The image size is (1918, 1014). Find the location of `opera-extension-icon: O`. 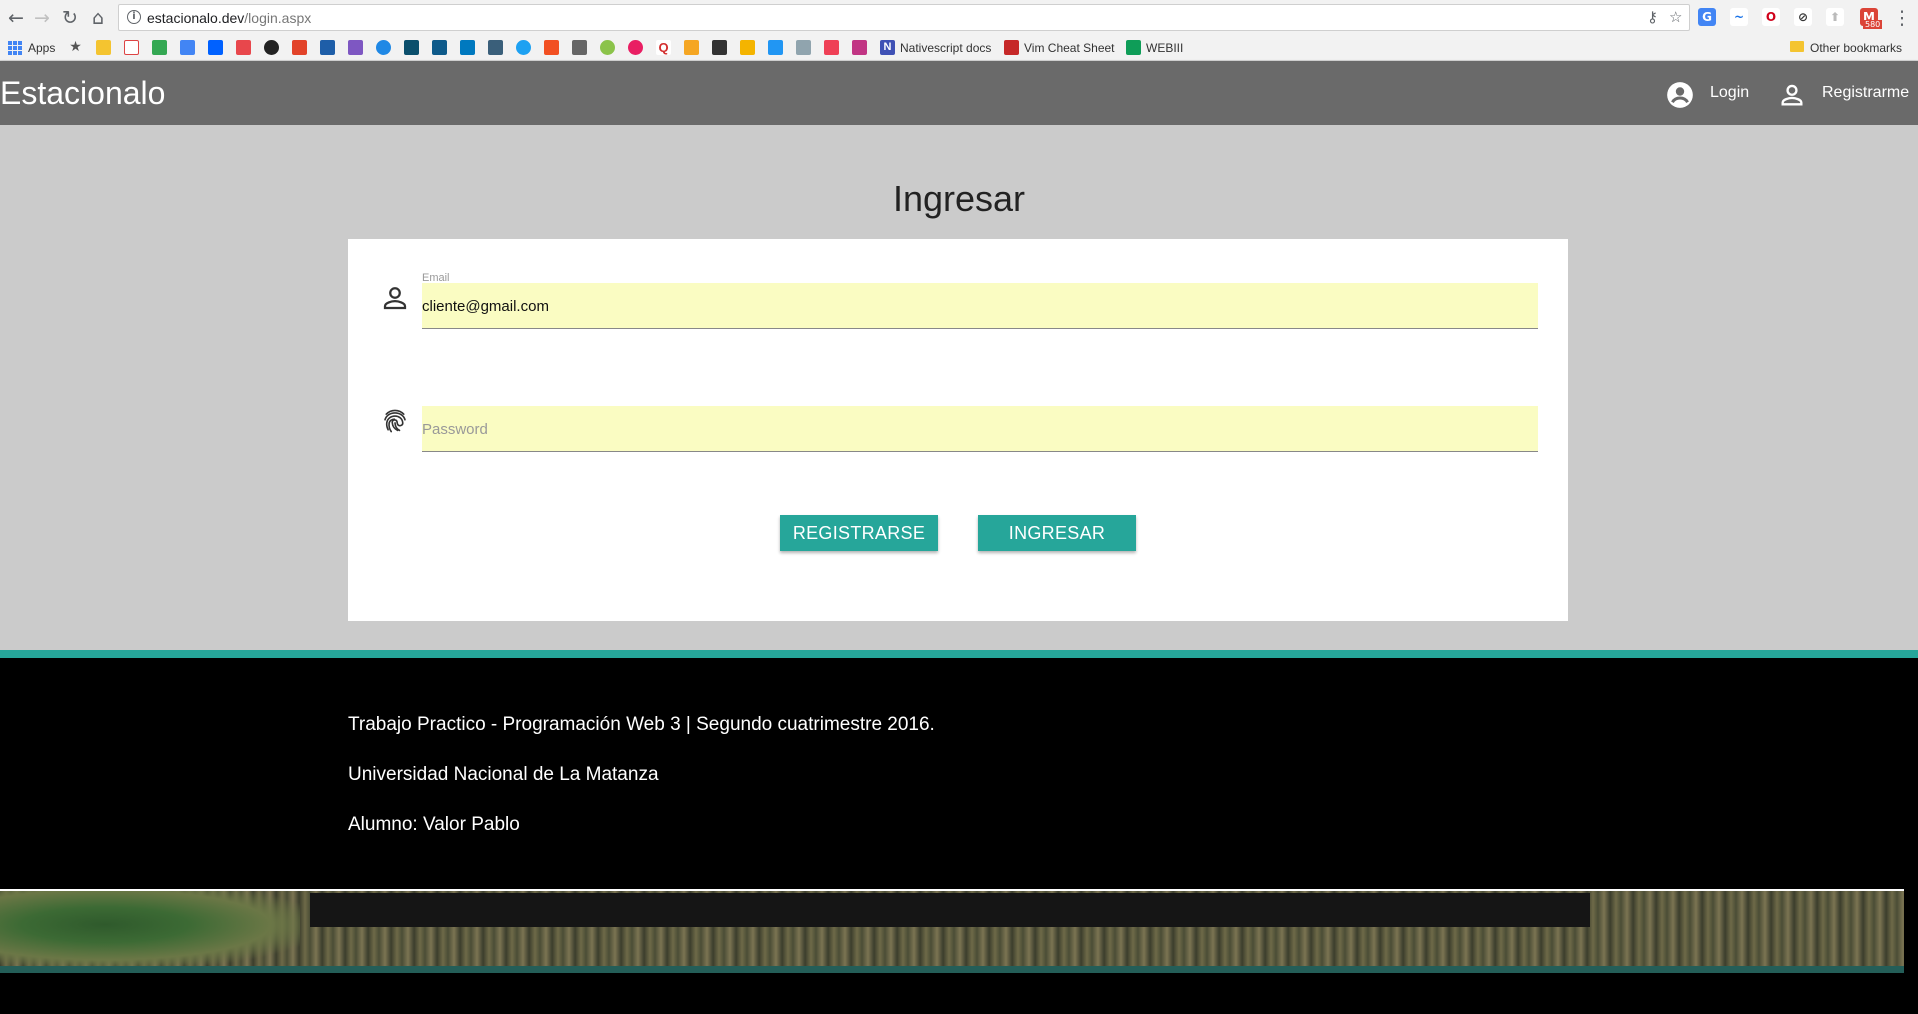

opera-extension-icon: O is located at coordinates (1771, 17).